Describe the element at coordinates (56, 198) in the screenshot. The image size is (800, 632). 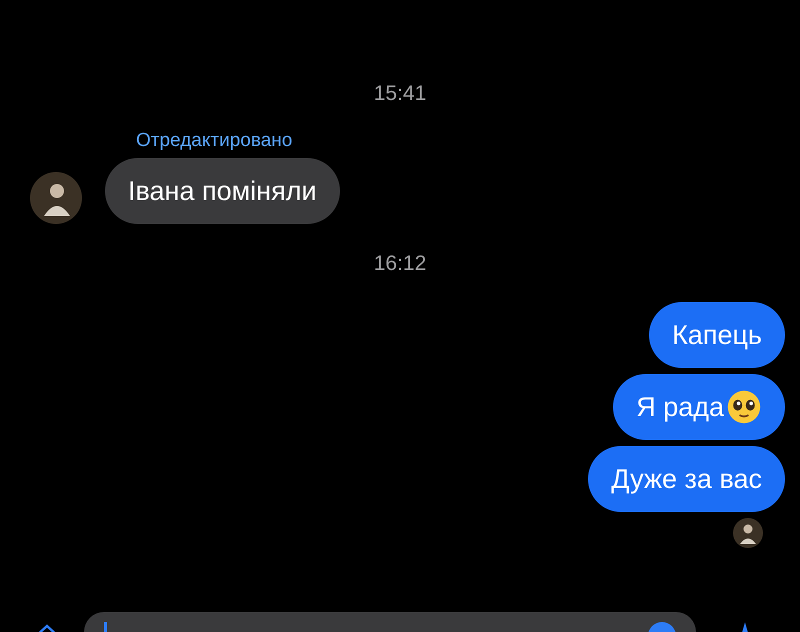
I see `avatar-icon` at that location.